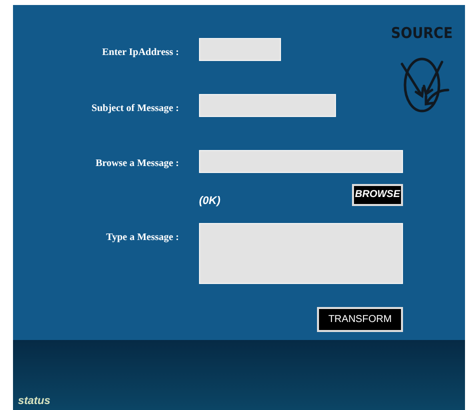  What do you see at coordinates (301, 253) in the screenshot?
I see `message-textarea` at bounding box center [301, 253].